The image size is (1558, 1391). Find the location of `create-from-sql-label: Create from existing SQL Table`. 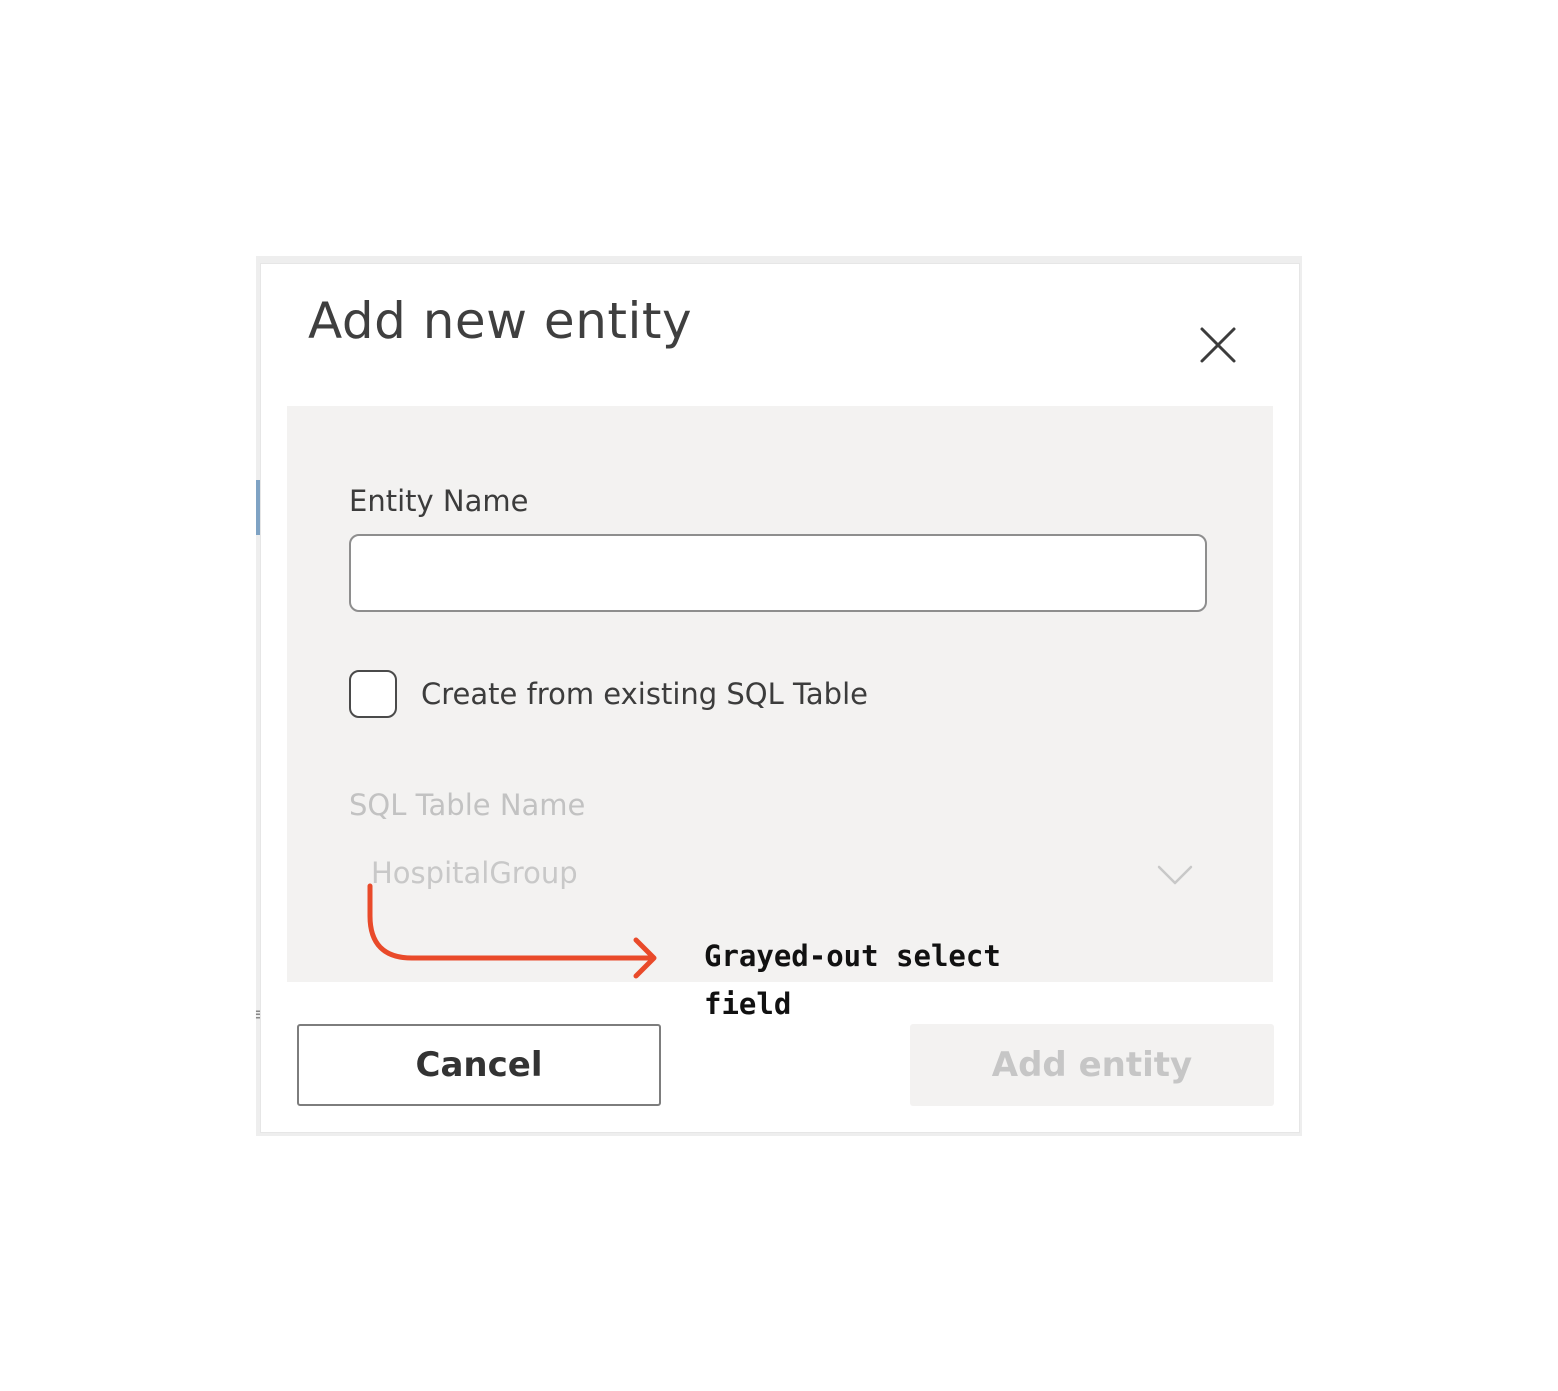

create-from-sql-label: Create from existing SQL Table is located at coordinates (644, 694).